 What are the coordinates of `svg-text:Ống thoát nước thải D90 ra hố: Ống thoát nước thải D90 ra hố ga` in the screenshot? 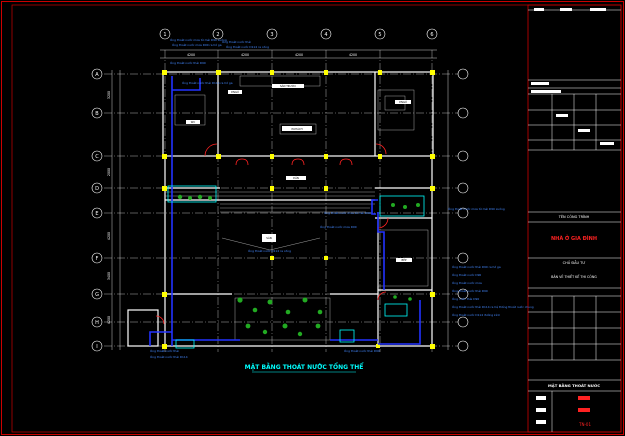 It's located at (476, 266).